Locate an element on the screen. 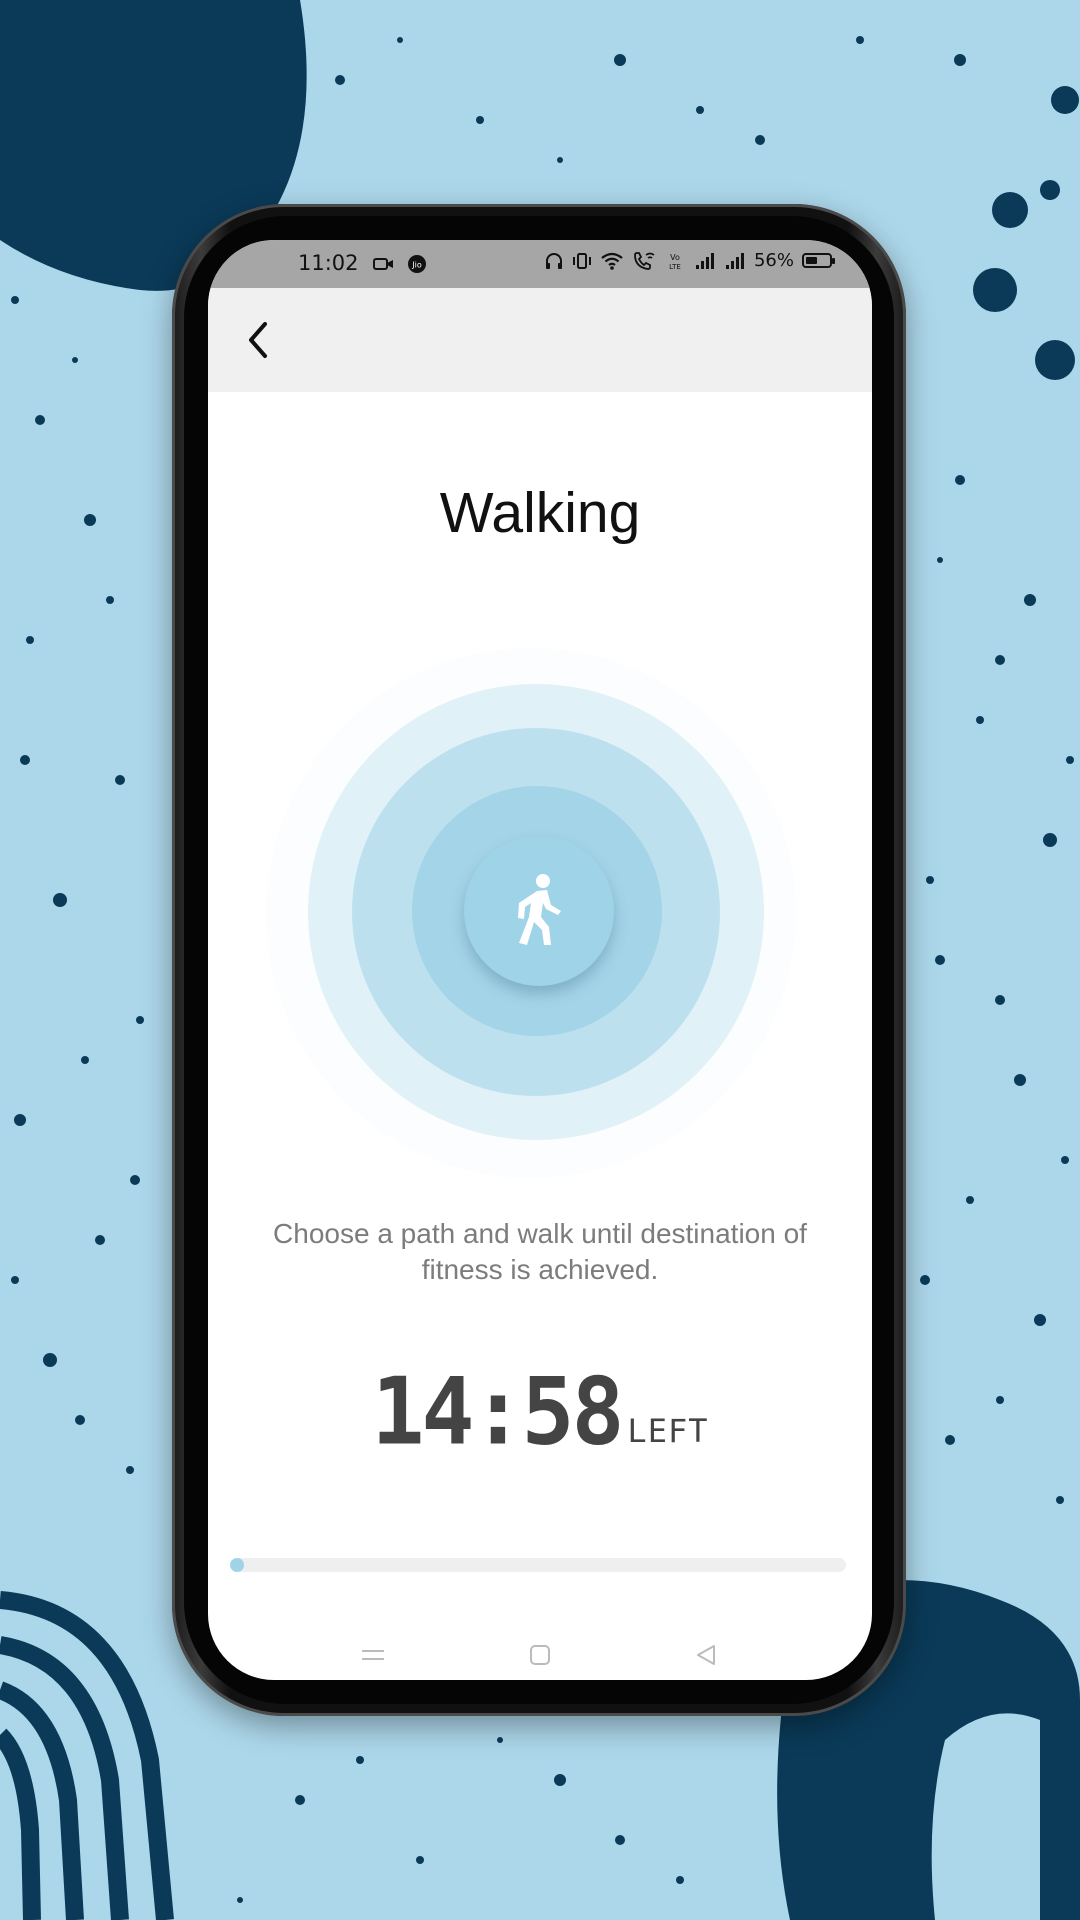 This screenshot has width=1080, height=1920. home-square-icon is located at coordinates (540, 1655).